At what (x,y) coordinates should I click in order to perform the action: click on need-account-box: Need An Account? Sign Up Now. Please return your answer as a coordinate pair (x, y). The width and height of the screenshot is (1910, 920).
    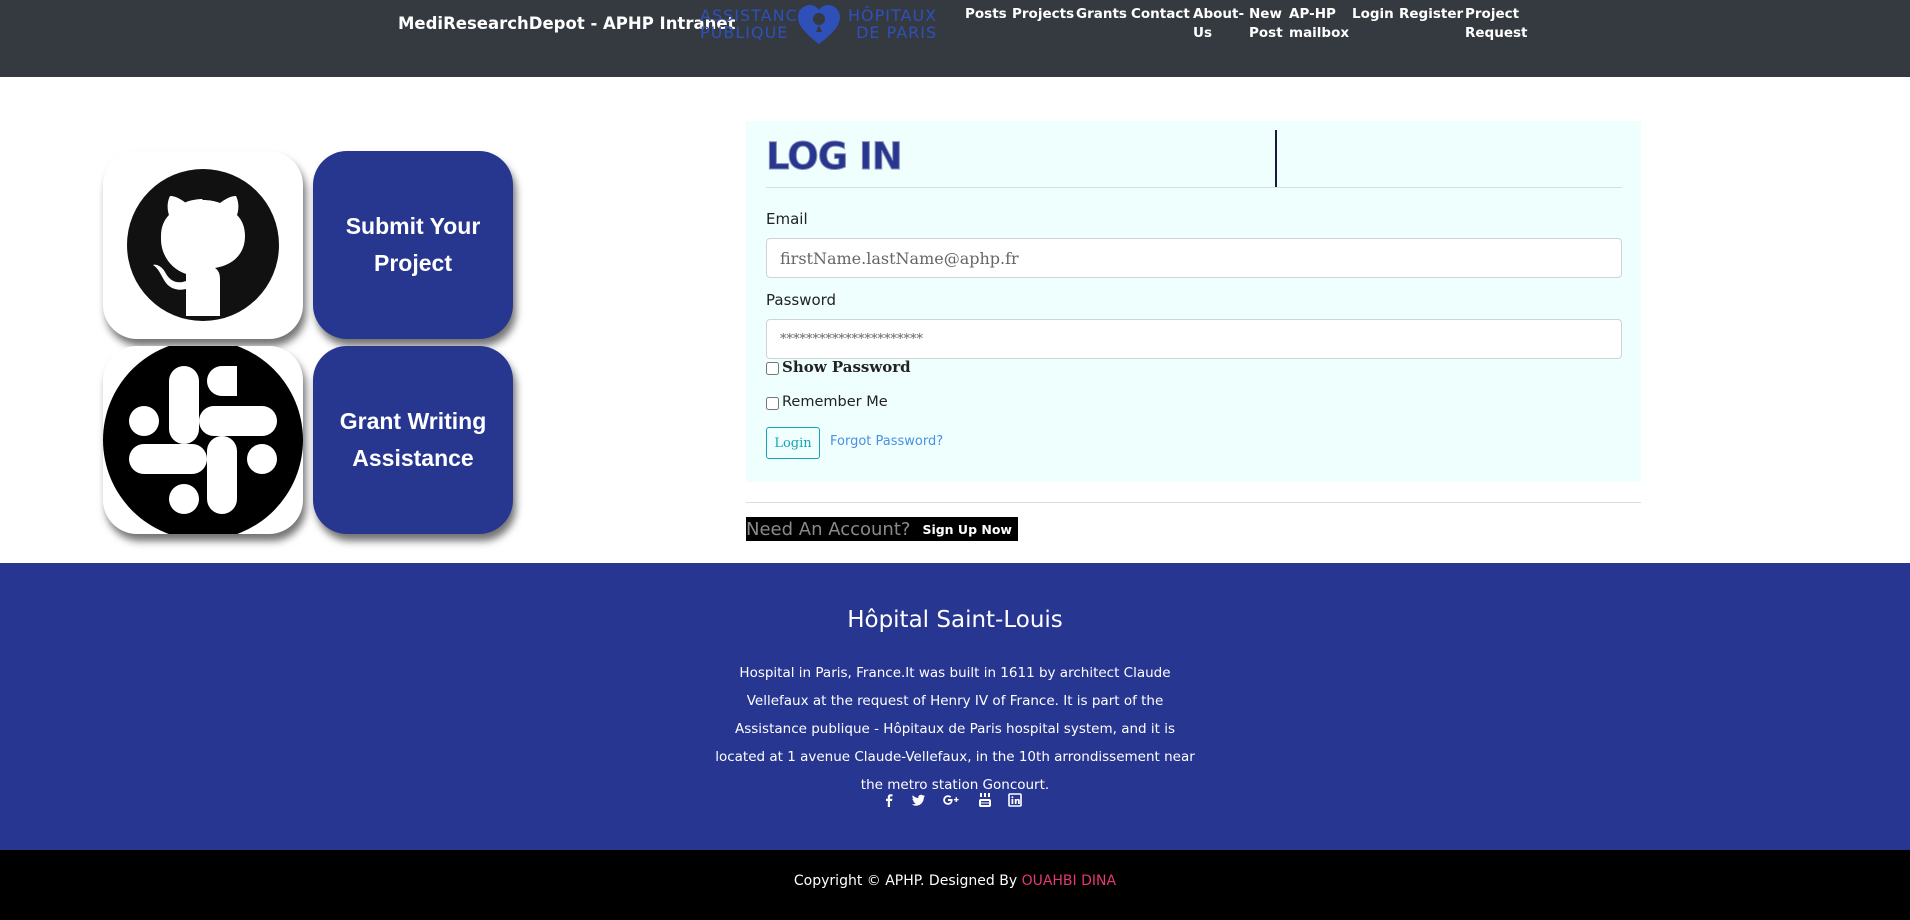
    Looking at the image, I should click on (882, 529).